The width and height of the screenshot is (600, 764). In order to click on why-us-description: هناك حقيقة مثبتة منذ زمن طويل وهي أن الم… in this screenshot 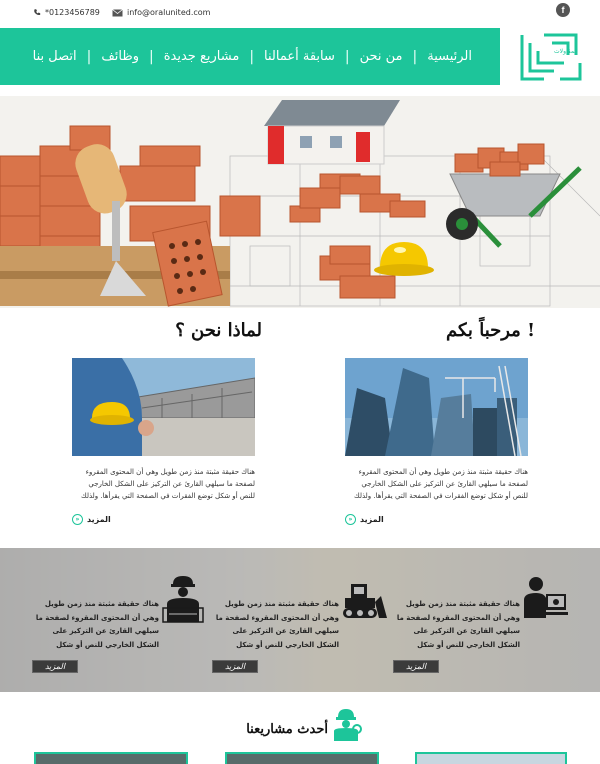, I will do `click(167, 484)`.